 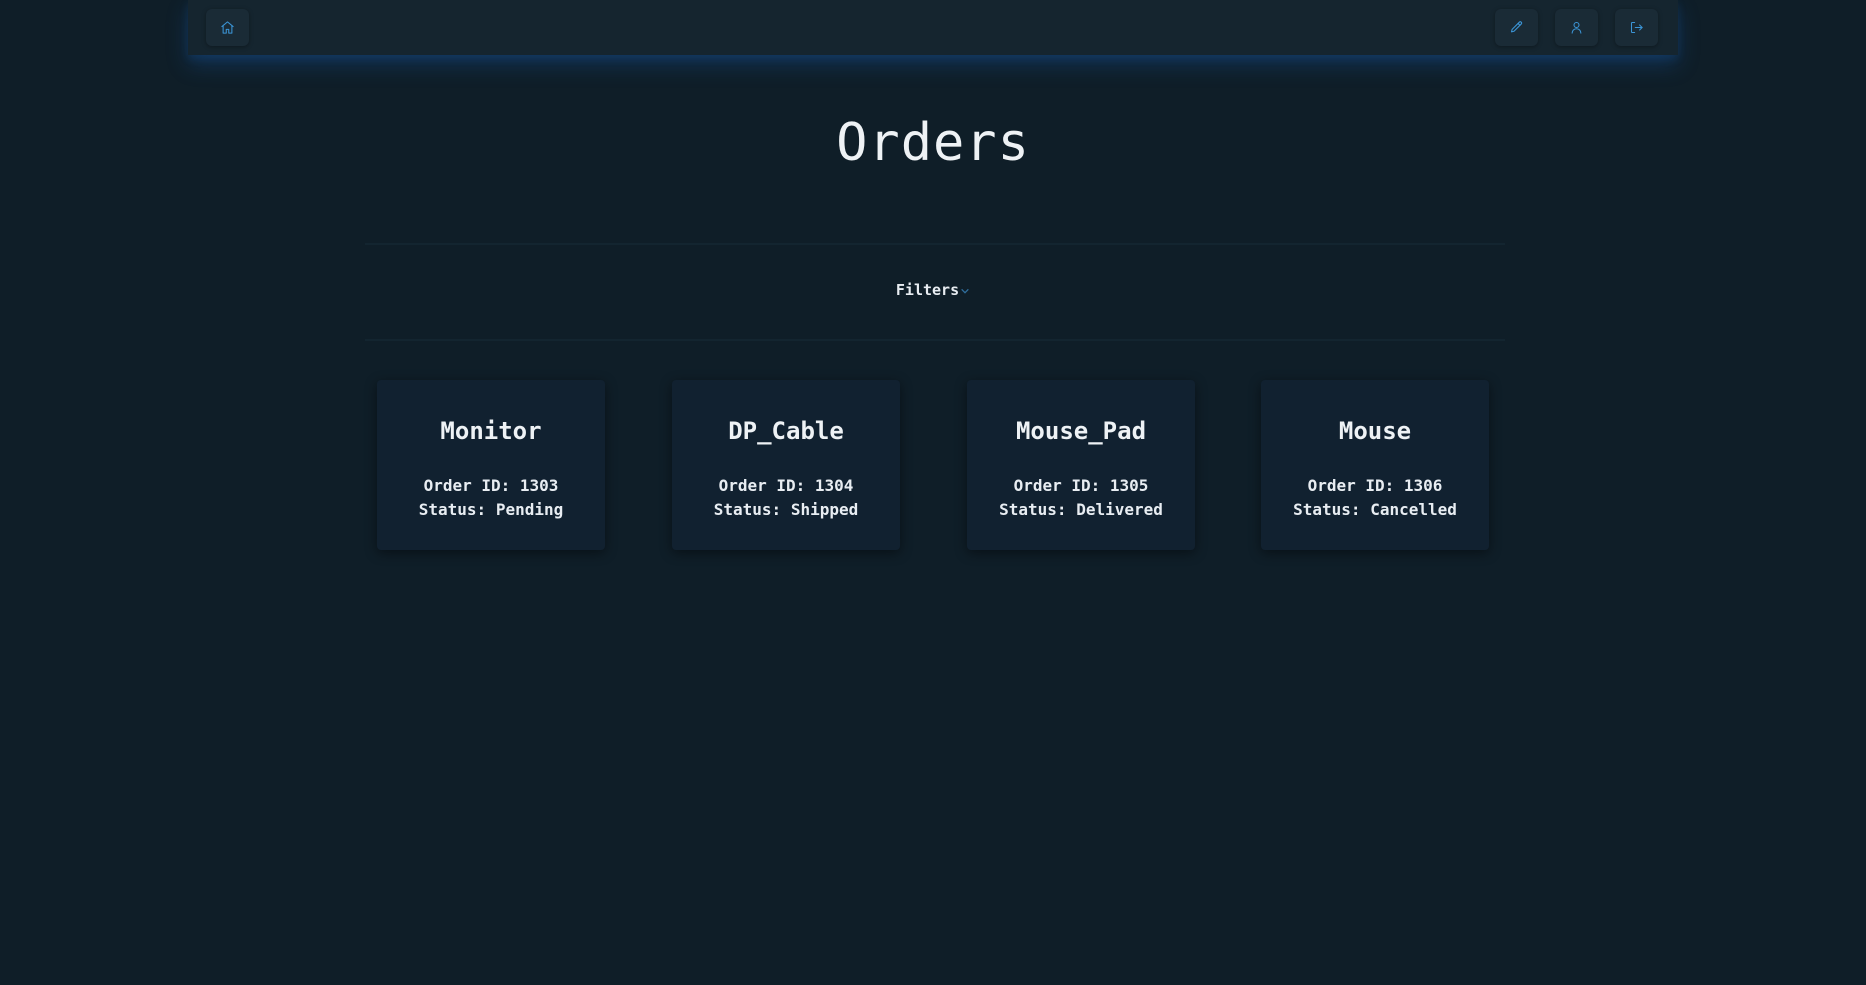 I want to click on order-product-name: DP_Cable, so click(x=786, y=431).